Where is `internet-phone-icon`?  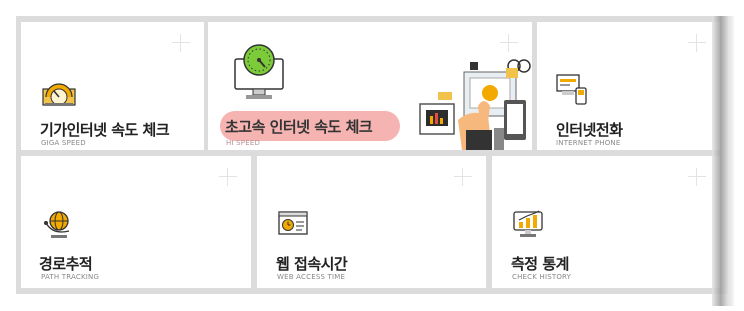
internet-phone-icon is located at coordinates (571, 89).